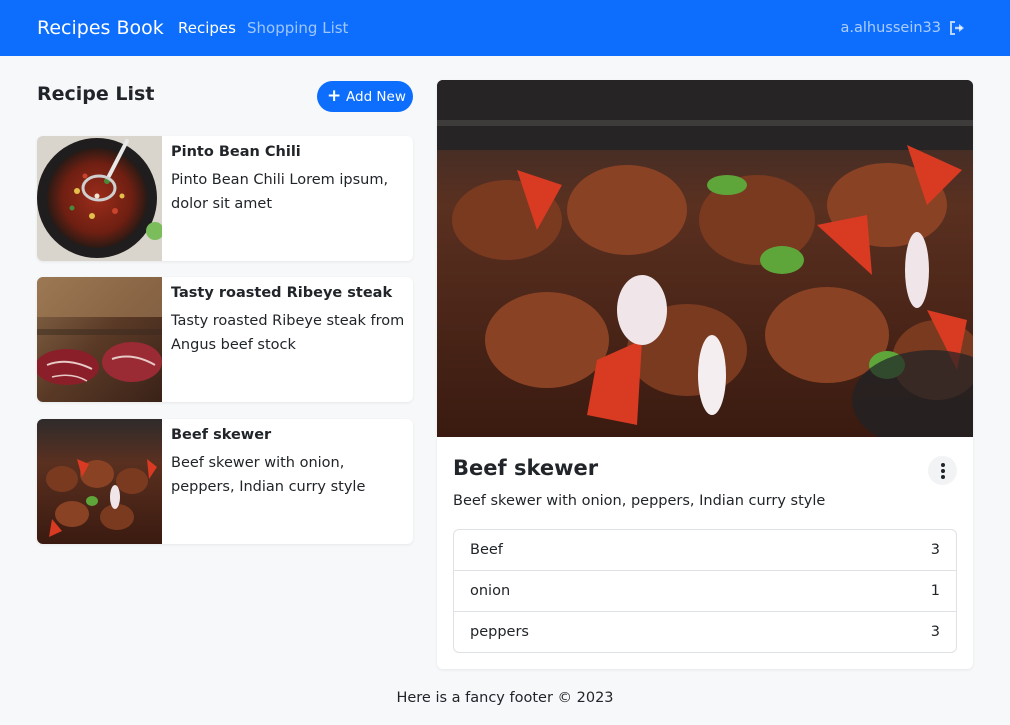  What do you see at coordinates (486, 550) in the screenshot?
I see `ingredient-name: Beef` at bounding box center [486, 550].